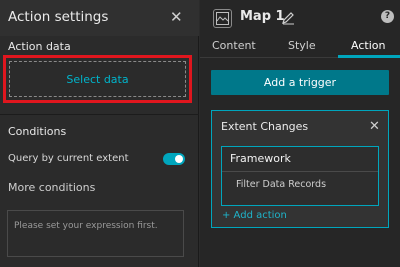 The width and height of the screenshot is (400, 267). Describe the element at coordinates (260, 158) in the screenshot. I see `target-name: Framework` at that location.